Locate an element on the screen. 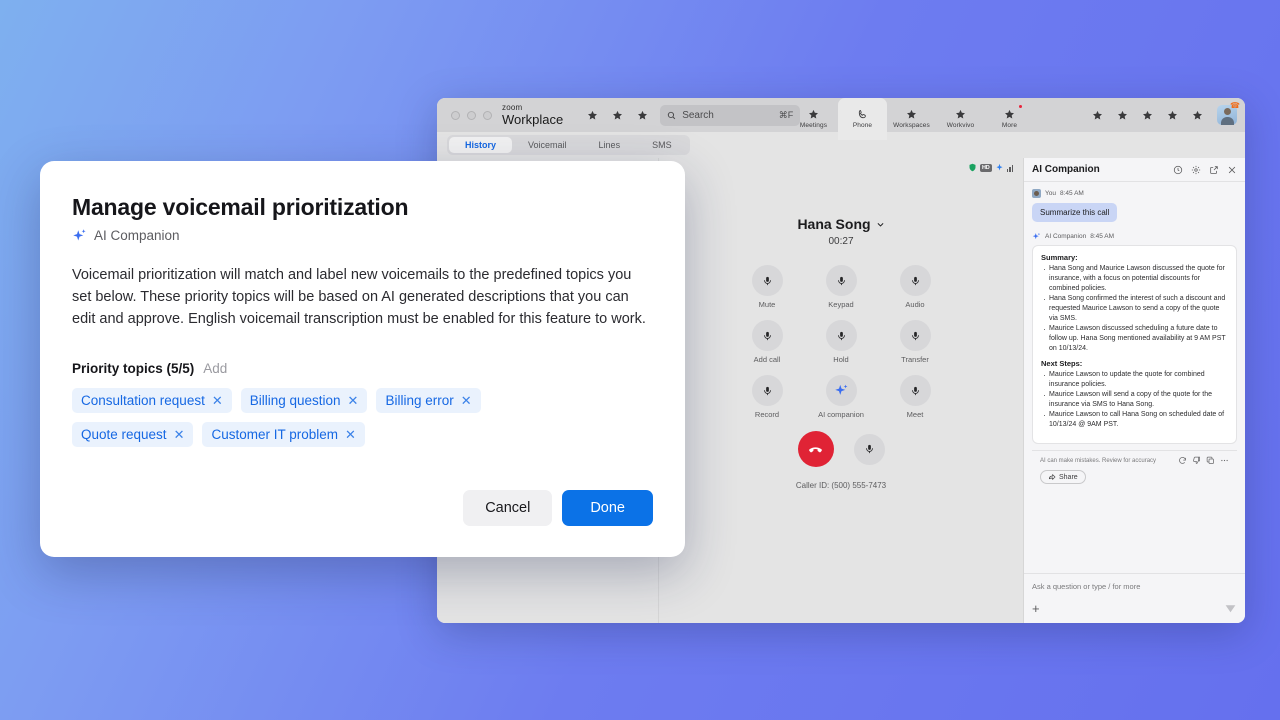  minimize-window-button is located at coordinates (471, 115).